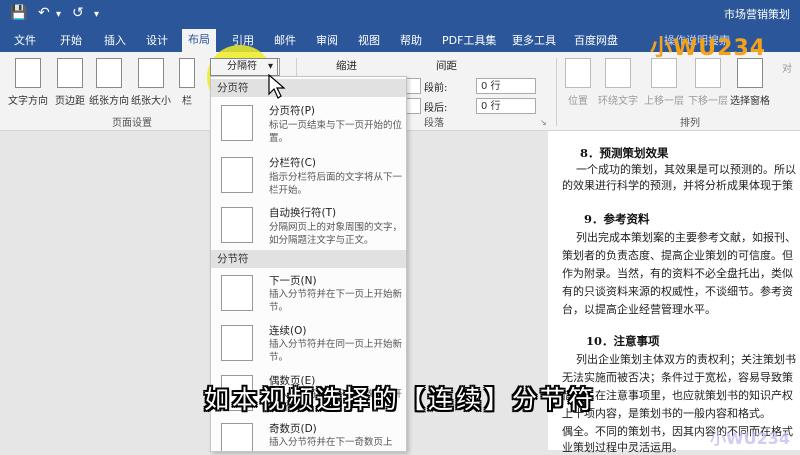 This screenshot has height=455, width=800. What do you see at coordinates (677, 291) in the screenshot?
I see `paragraph-line: 有的只谈资料来源的权威性，不谈细节。参考资` at bounding box center [677, 291].